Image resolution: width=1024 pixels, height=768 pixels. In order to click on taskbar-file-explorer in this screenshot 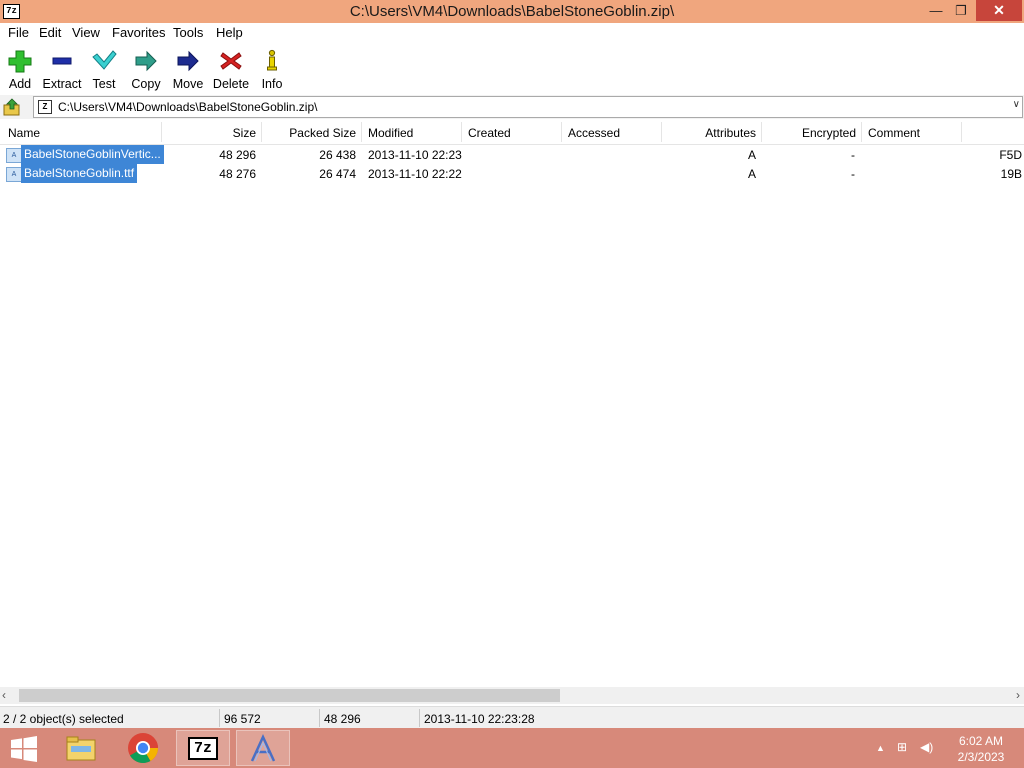, I will do `click(81, 748)`.